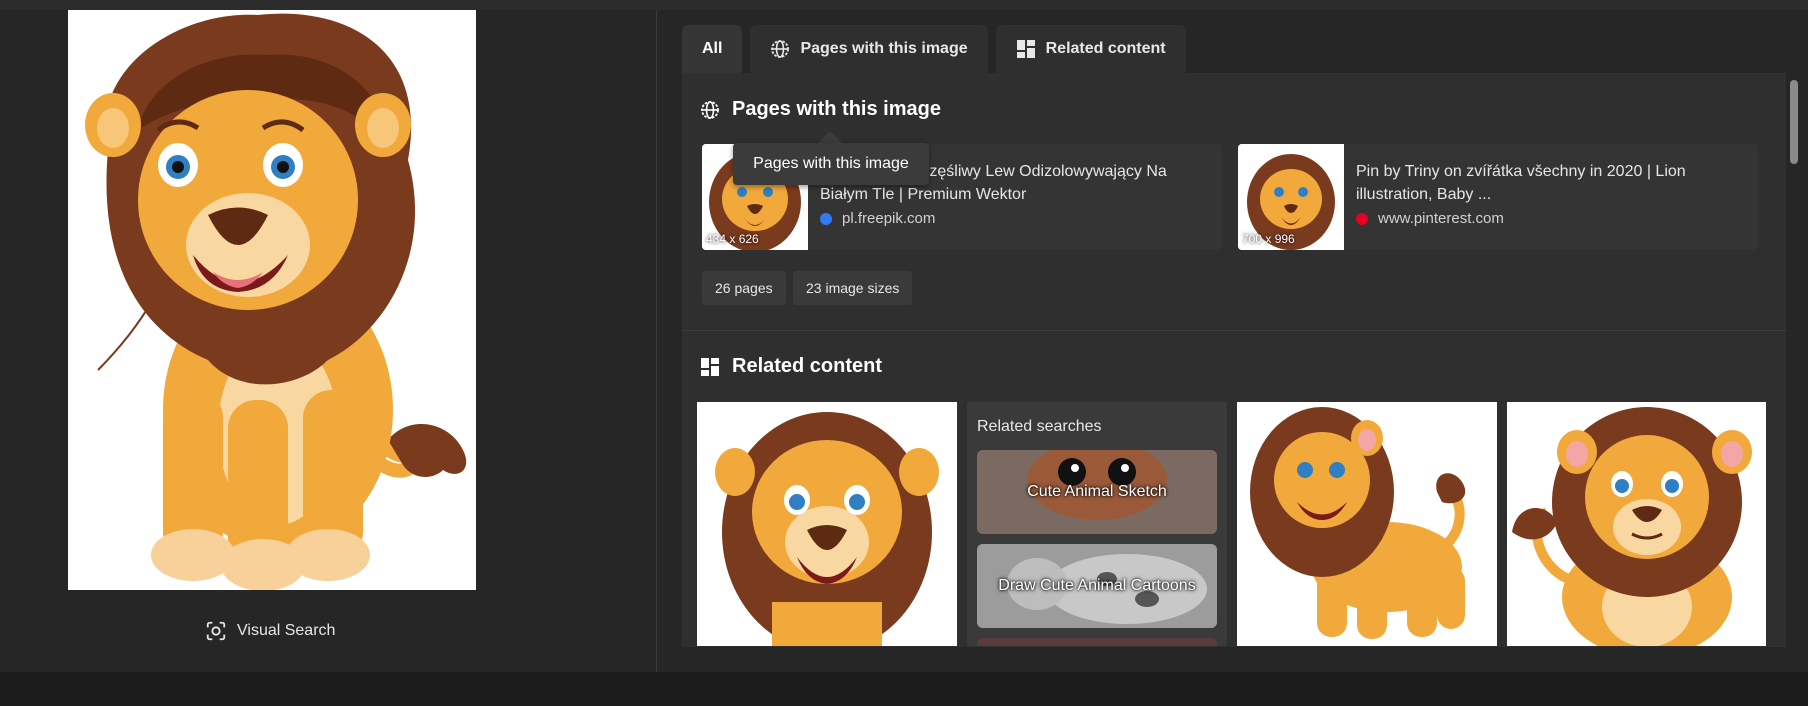 This screenshot has width=1808, height=706. I want to click on pages-section-heading: Pages with this image, so click(836, 109).